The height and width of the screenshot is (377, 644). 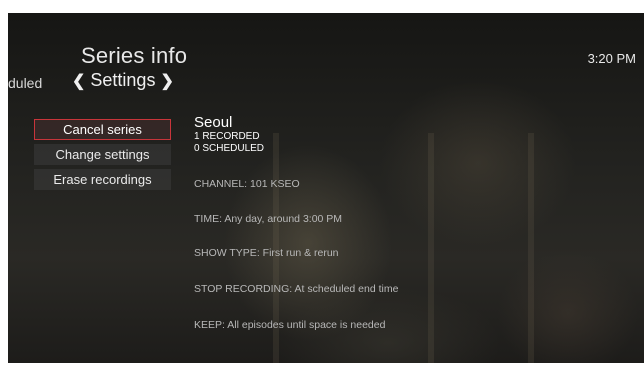 I want to click on tab-selector: ❮ Settings ❯, so click(x=123, y=80).